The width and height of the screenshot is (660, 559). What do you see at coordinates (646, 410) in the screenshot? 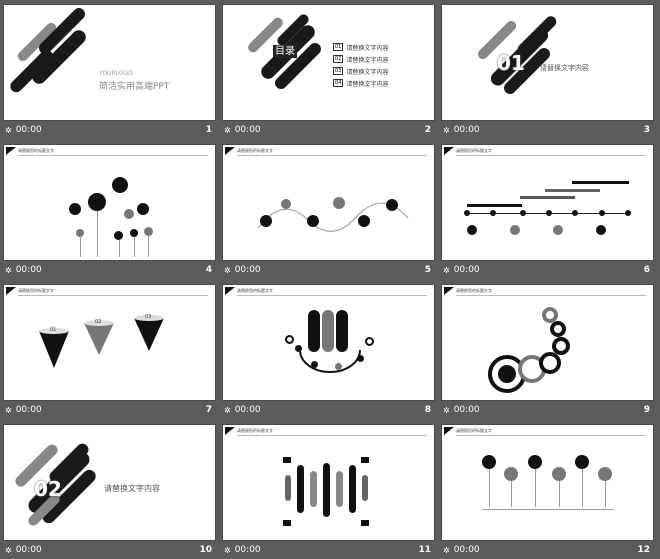
I see `slide-number: 9` at bounding box center [646, 410].